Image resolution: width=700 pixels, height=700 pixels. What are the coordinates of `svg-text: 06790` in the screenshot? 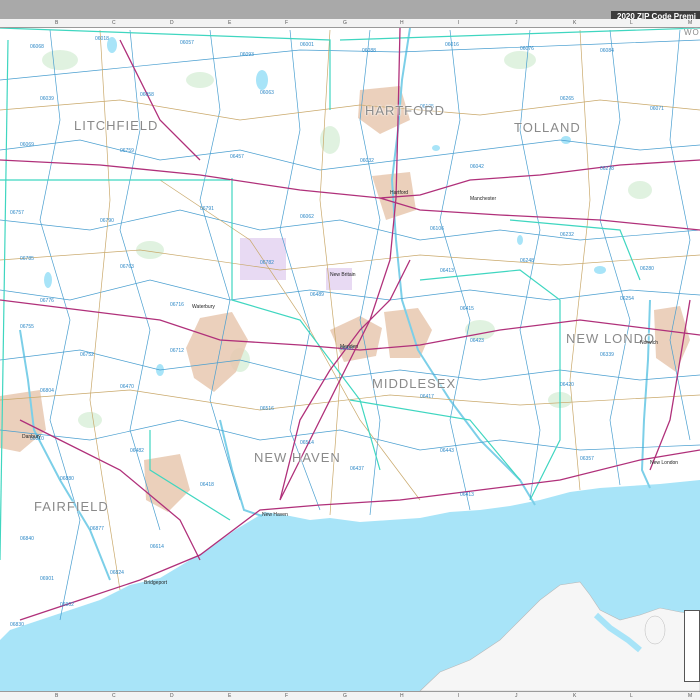 It's located at (107, 221).